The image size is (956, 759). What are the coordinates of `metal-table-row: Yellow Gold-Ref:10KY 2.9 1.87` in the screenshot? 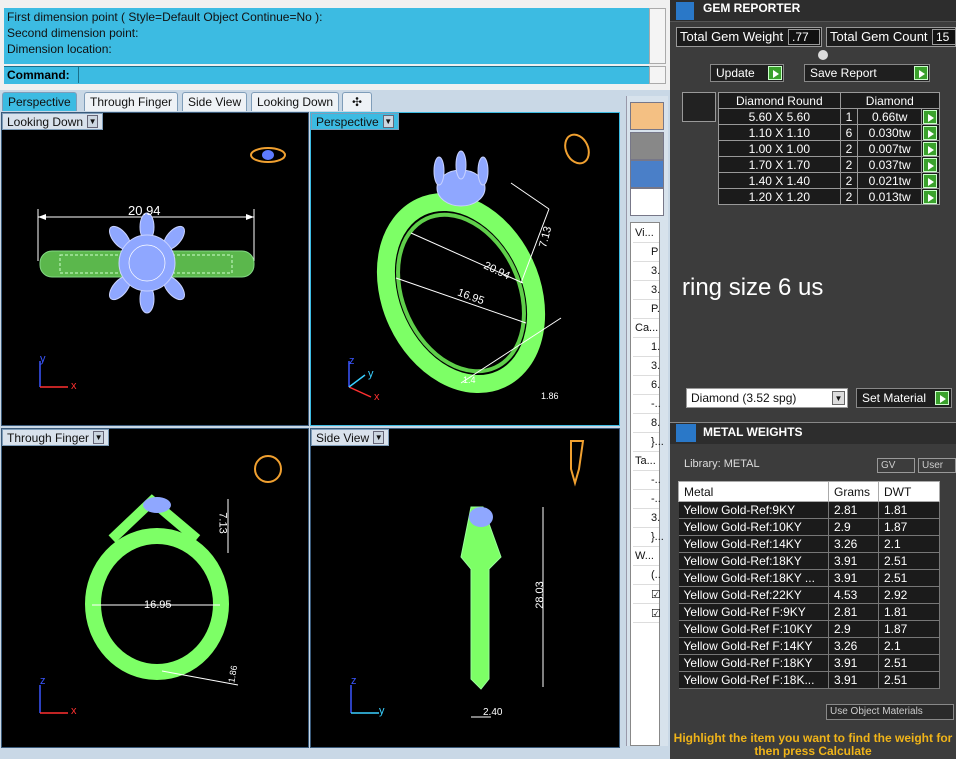 It's located at (809, 527).